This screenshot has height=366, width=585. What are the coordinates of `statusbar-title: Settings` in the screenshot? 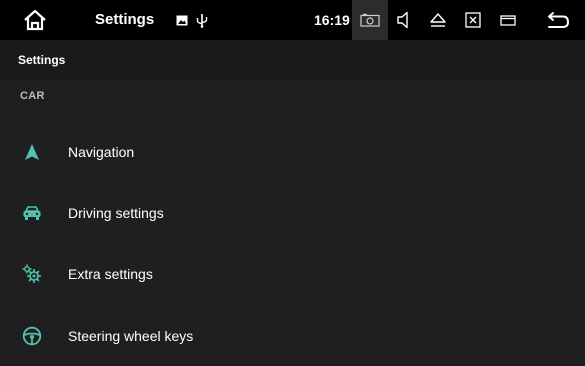 It's located at (125, 19).